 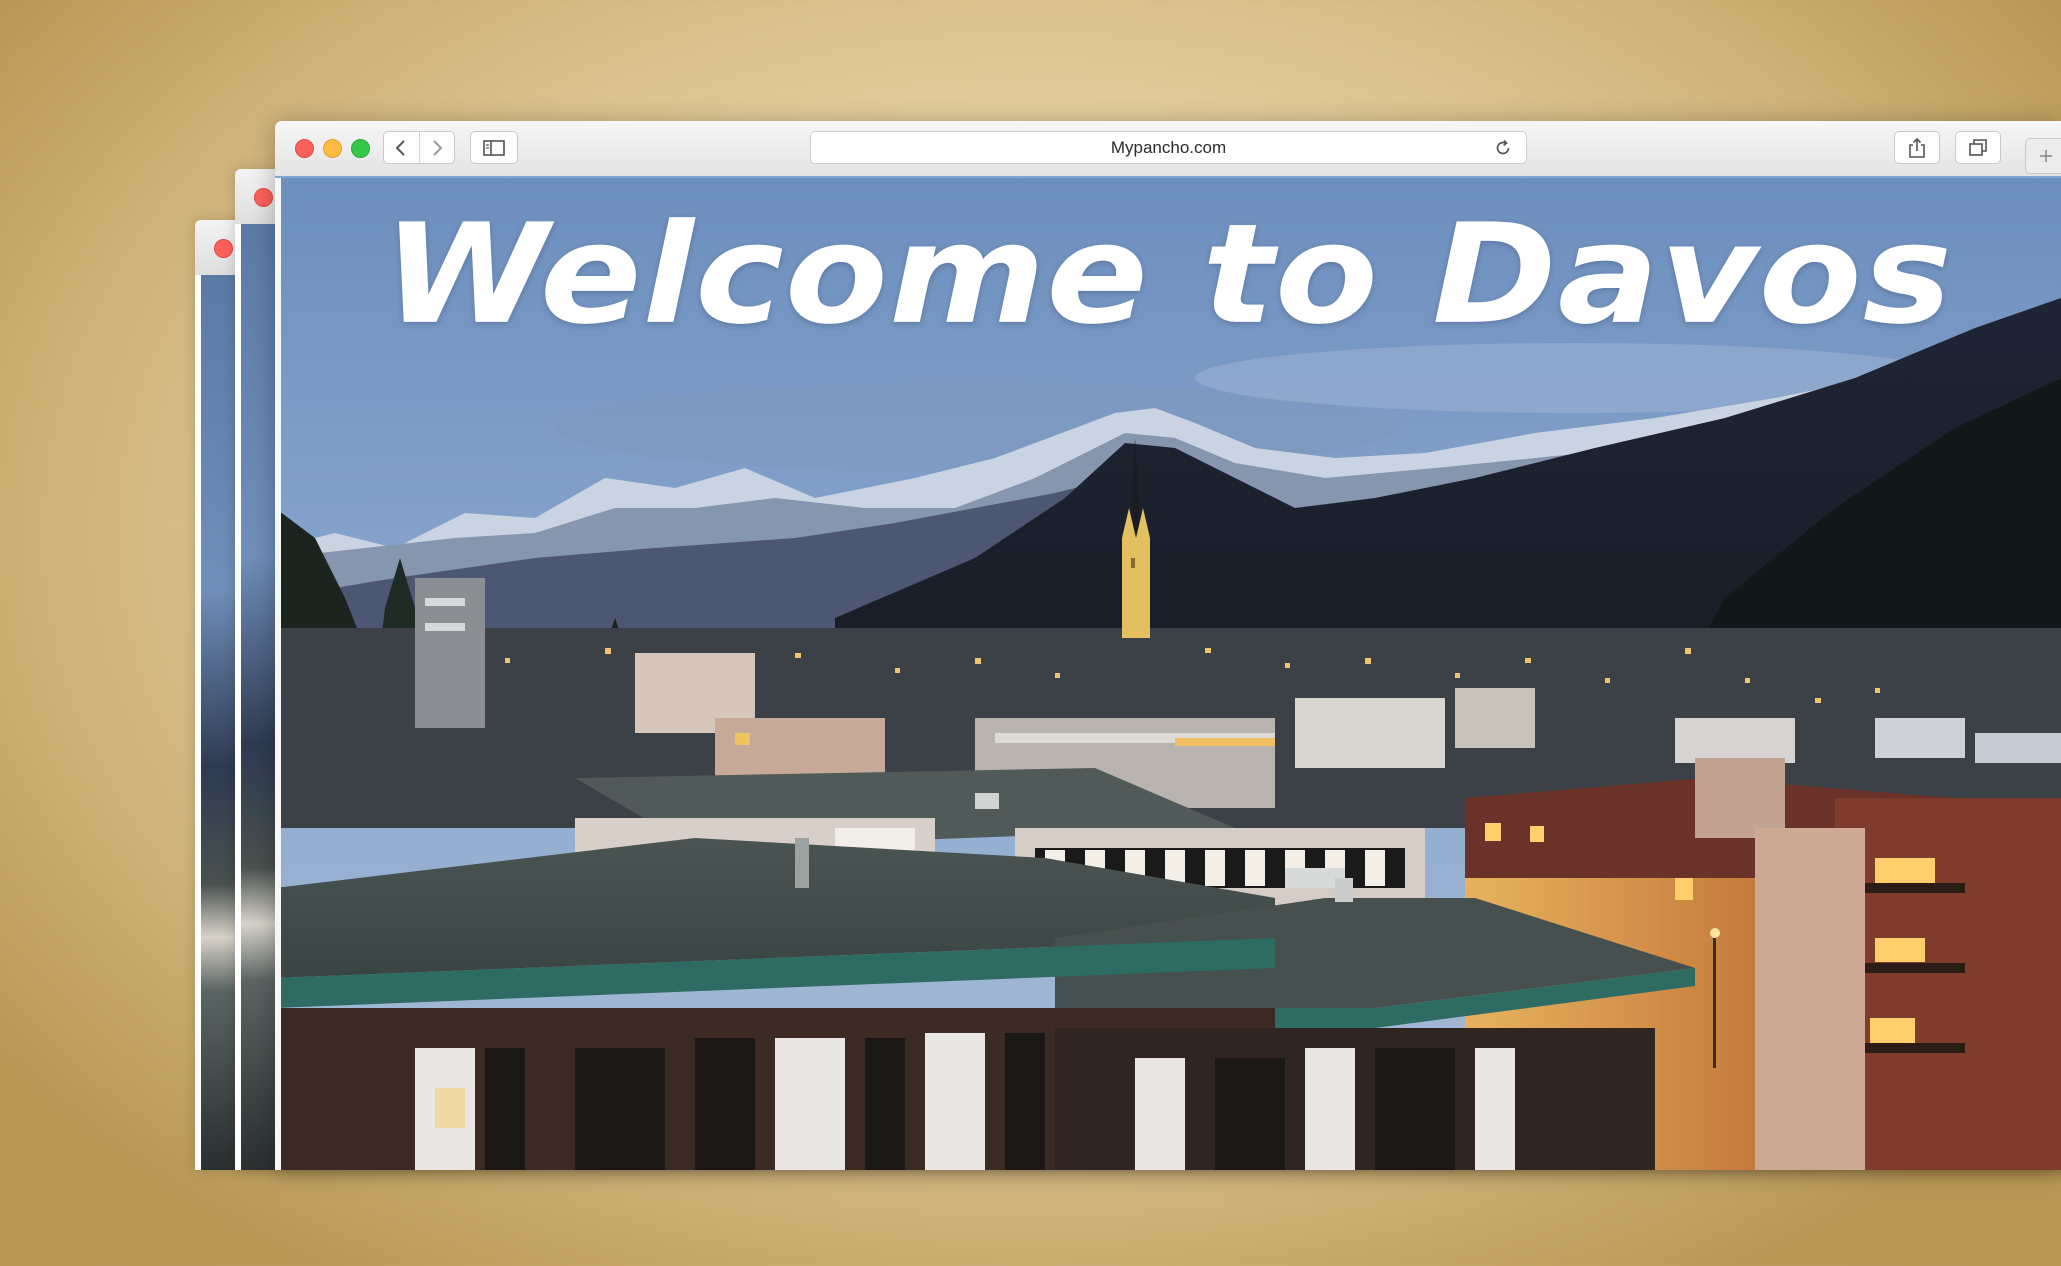 I want to click on tabs-overview-icon, so click(x=1978, y=147).